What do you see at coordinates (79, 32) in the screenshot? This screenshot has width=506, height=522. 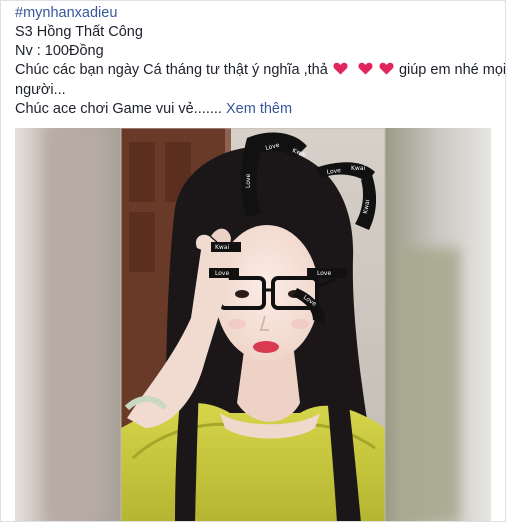 I see `server-line: S3 Hồng Thất Công` at bounding box center [79, 32].